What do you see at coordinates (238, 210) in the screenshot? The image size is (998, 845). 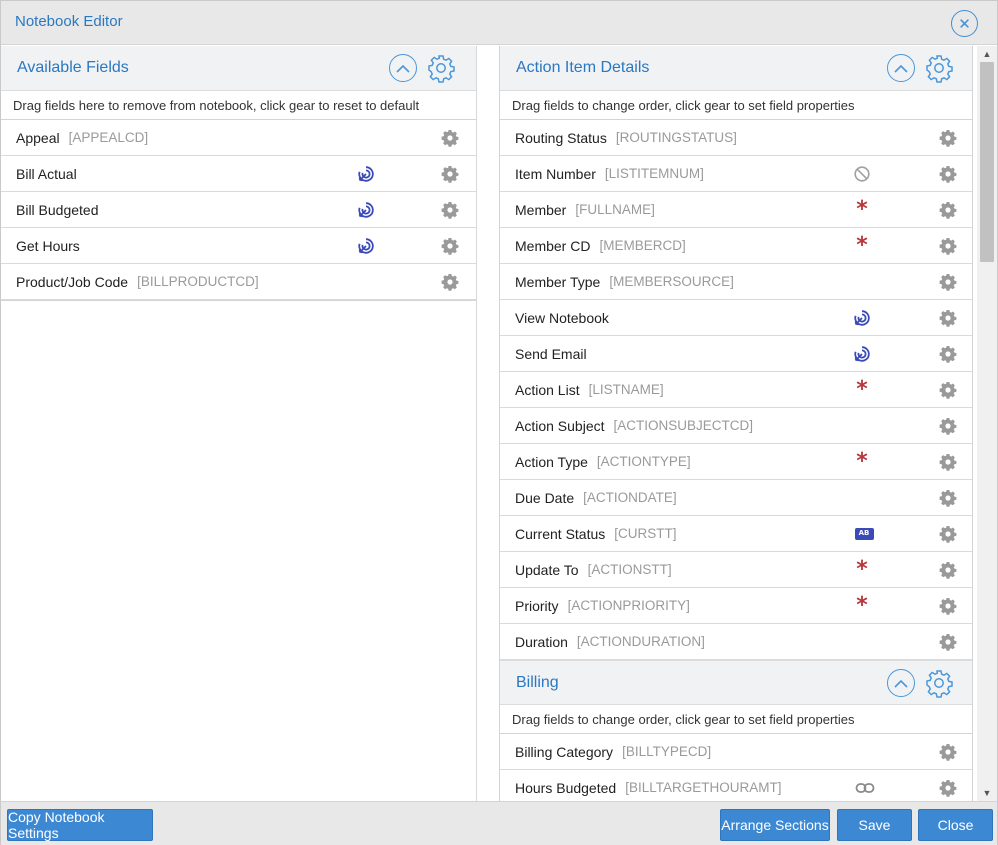 I see `field-row-bill-budgeted: Bill Budgeted` at bounding box center [238, 210].